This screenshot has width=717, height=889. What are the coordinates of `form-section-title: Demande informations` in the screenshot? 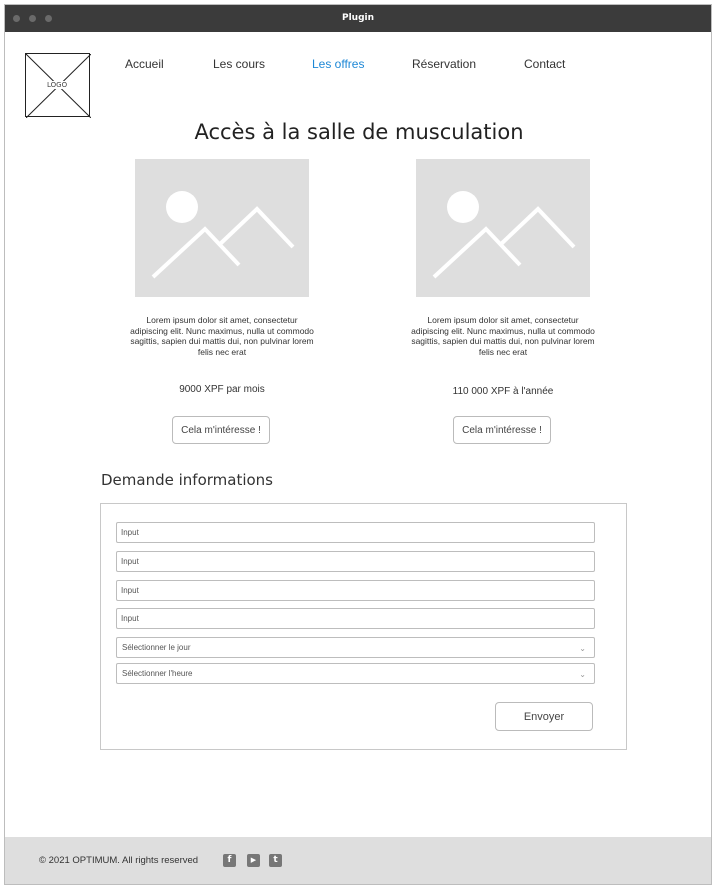 It's located at (187, 480).